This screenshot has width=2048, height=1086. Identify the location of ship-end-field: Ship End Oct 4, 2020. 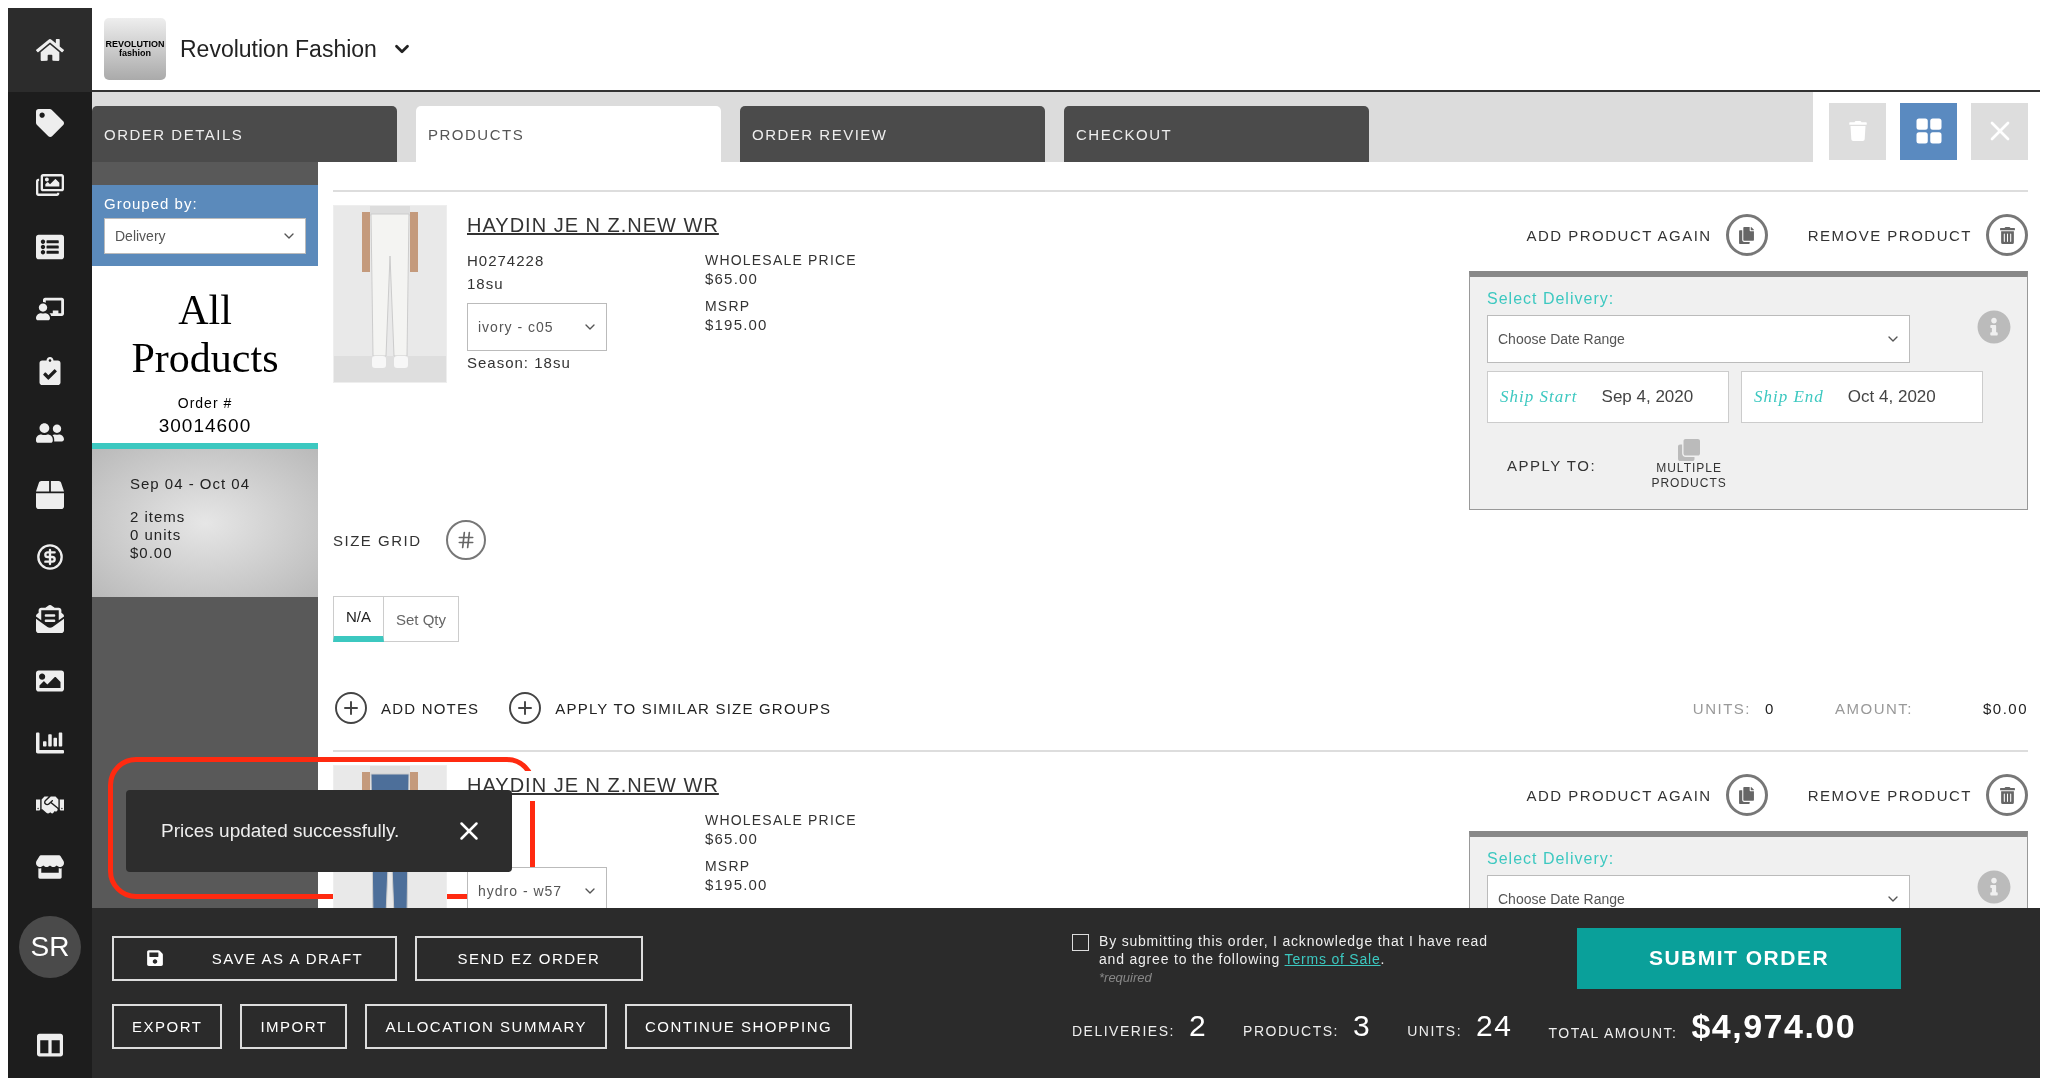
(1862, 397).